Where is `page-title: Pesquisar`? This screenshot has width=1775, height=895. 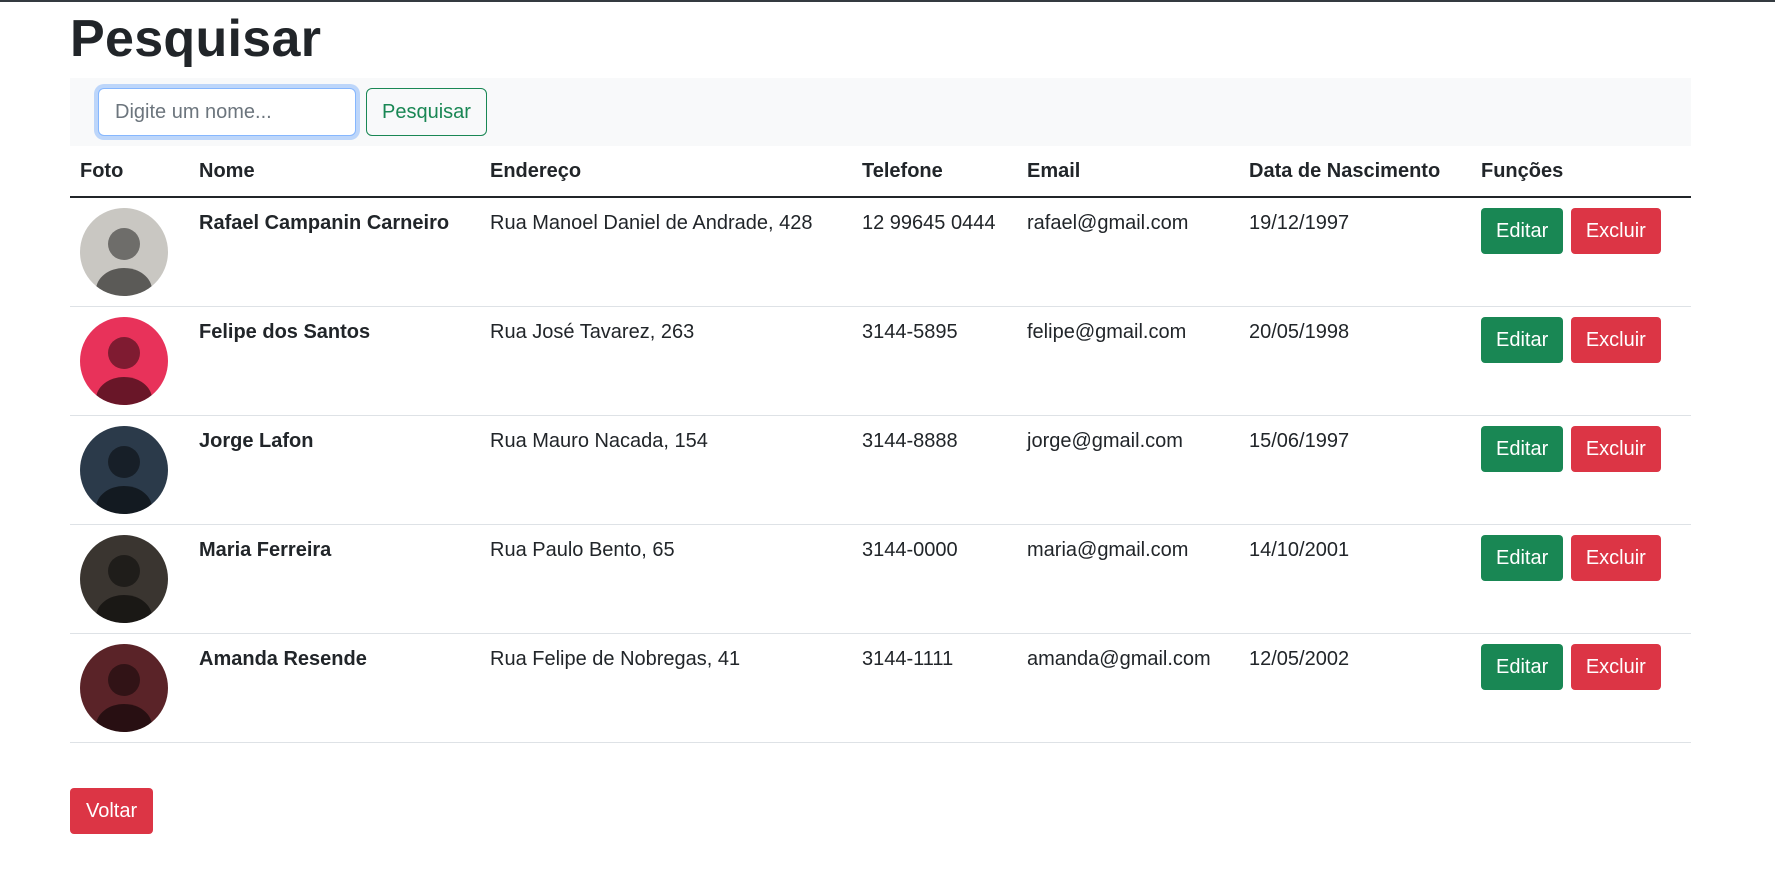 page-title: Pesquisar is located at coordinates (196, 39).